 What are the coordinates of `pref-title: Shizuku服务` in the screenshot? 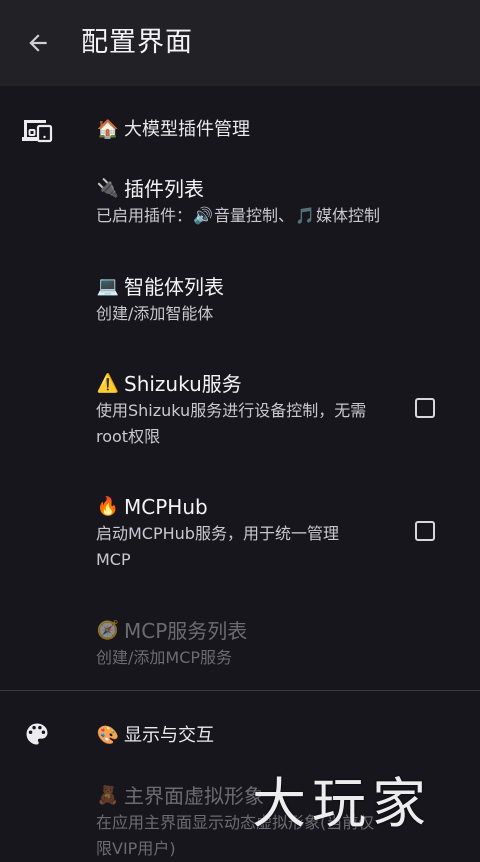 It's located at (183, 384).